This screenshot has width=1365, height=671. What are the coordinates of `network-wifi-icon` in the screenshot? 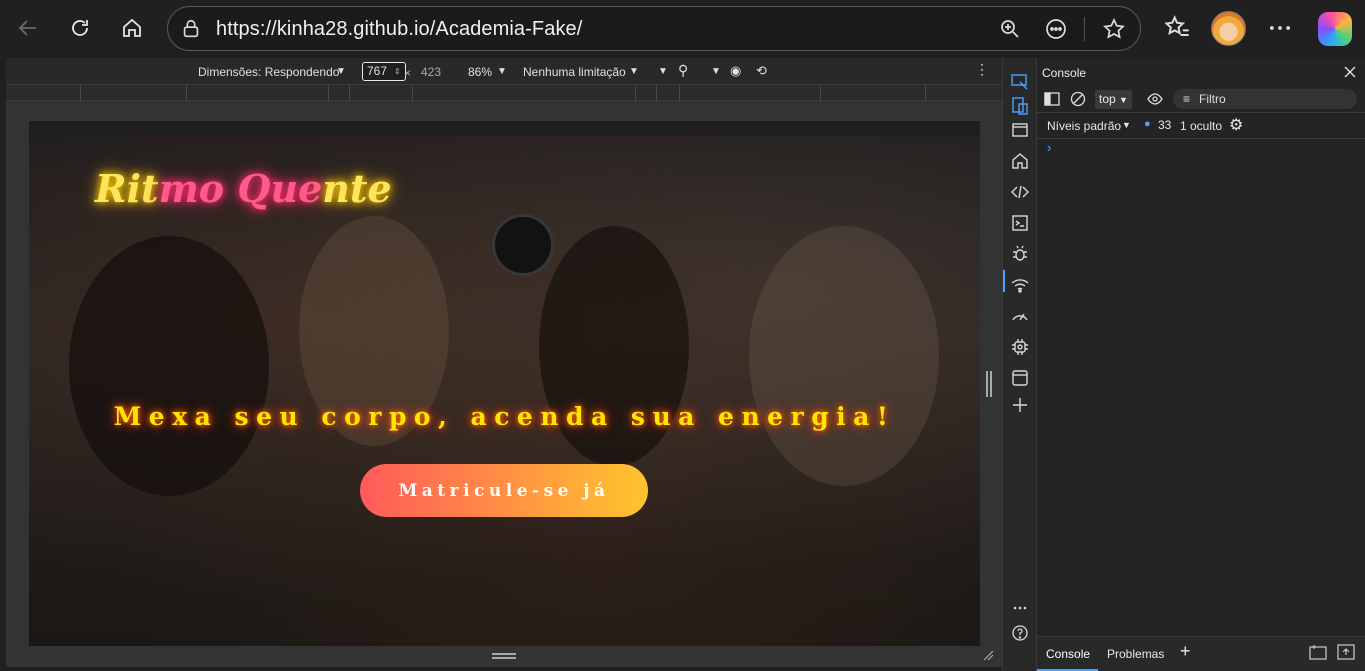 It's located at (1020, 285).